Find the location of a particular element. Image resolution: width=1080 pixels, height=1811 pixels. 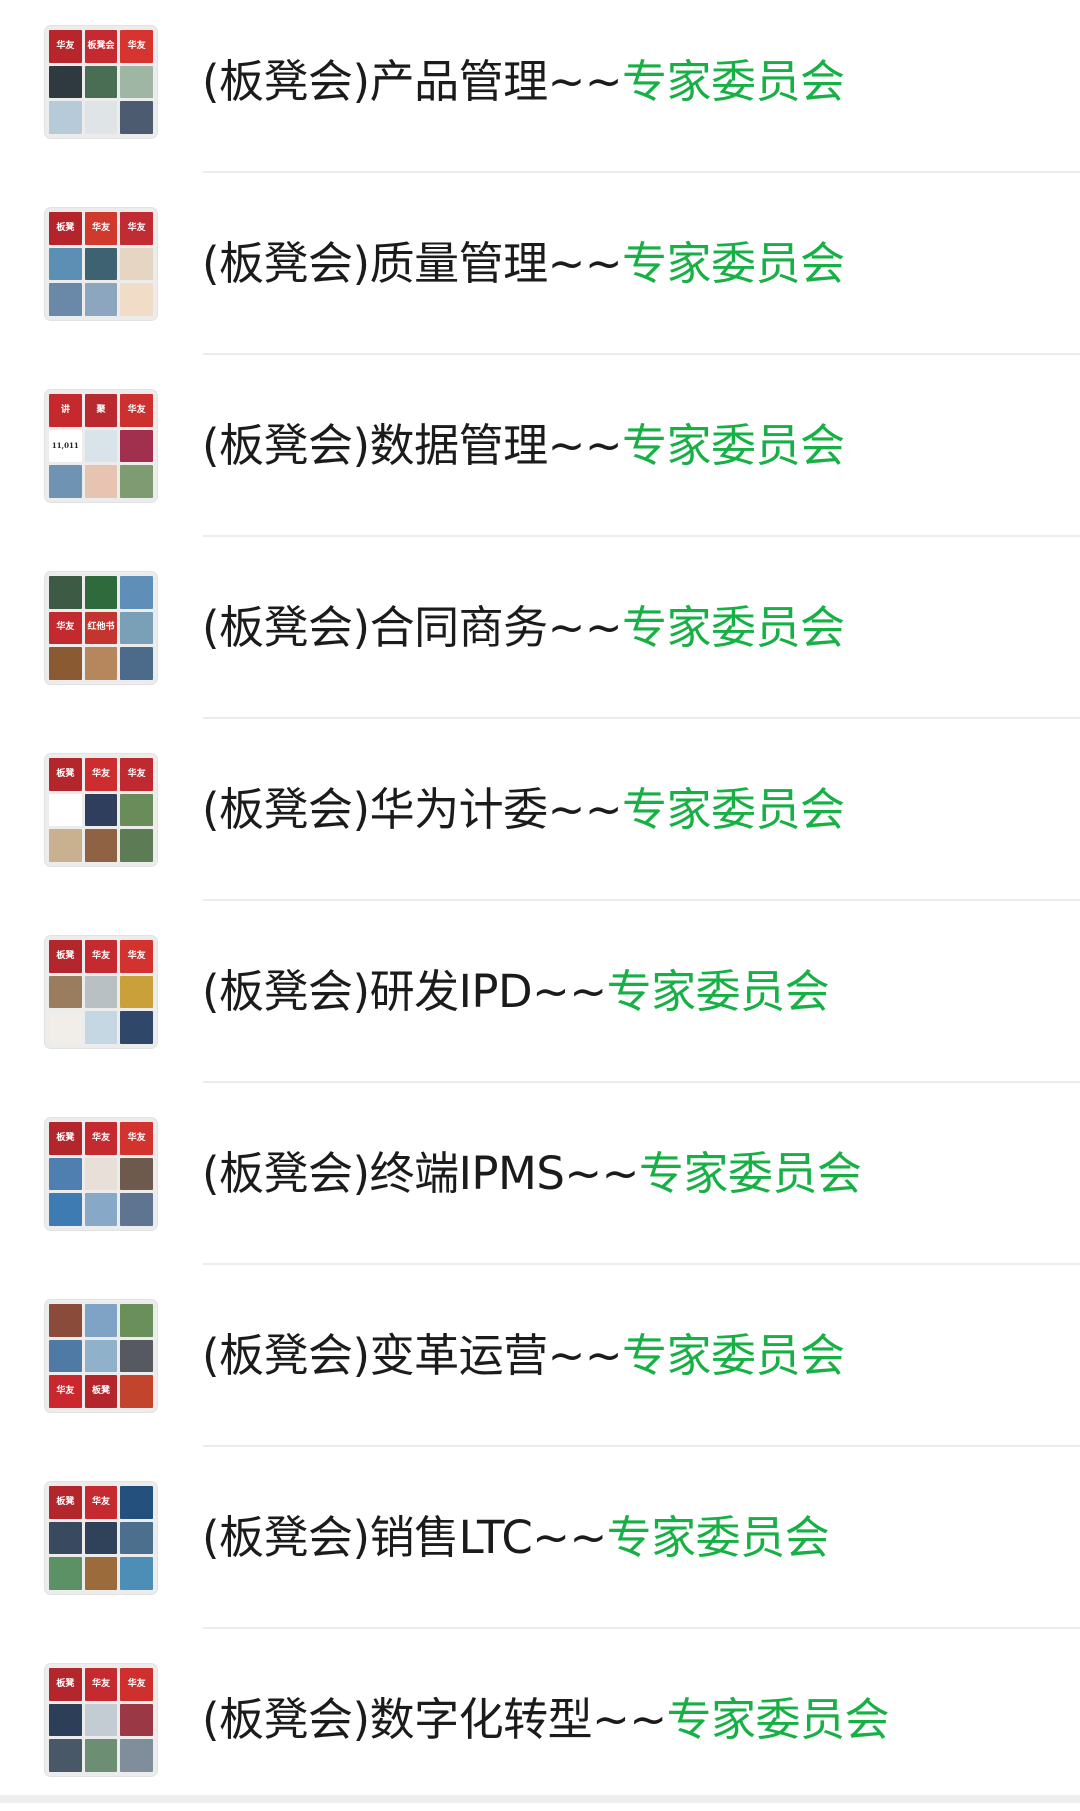

group-chat-item: 板凳 华友 华友 (板凳会)华为计委~~专家委员会 is located at coordinates (540, 810).